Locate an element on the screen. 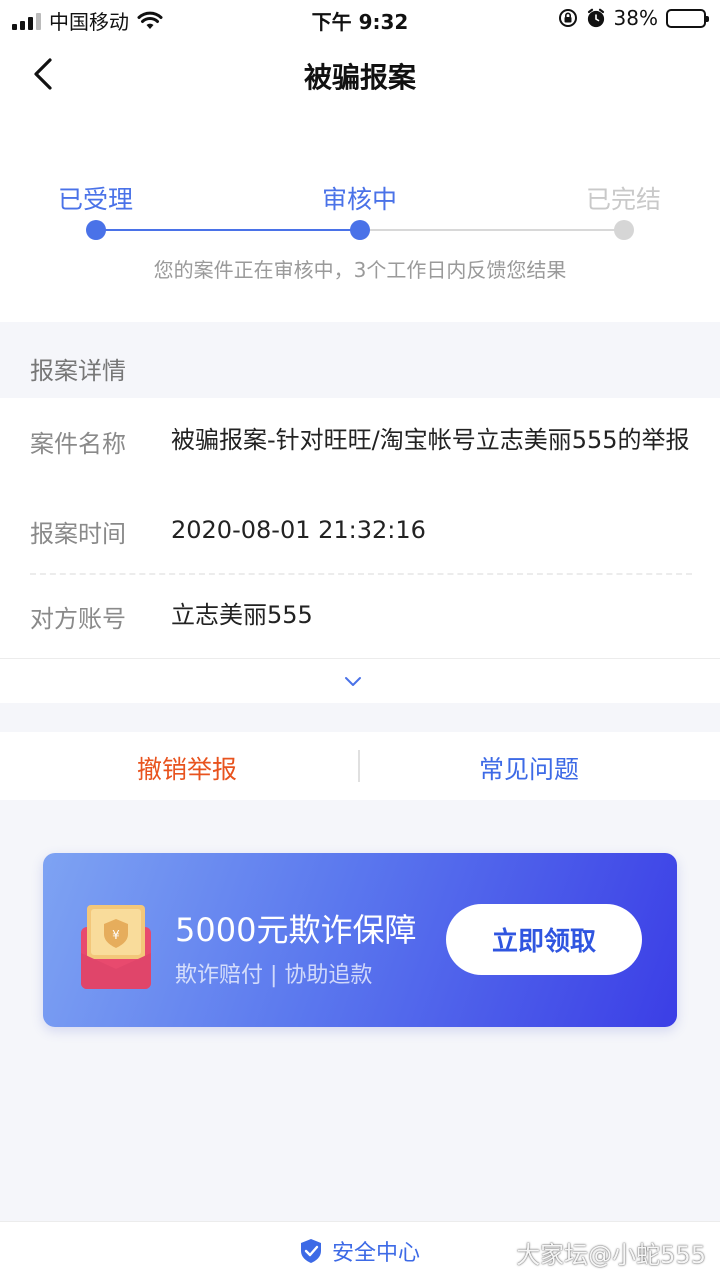 The width and height of the screenshot is (720, 1280). banner-subtitle: 欺诈赔付 | 协助追款 is located at coordinates (274, 975).